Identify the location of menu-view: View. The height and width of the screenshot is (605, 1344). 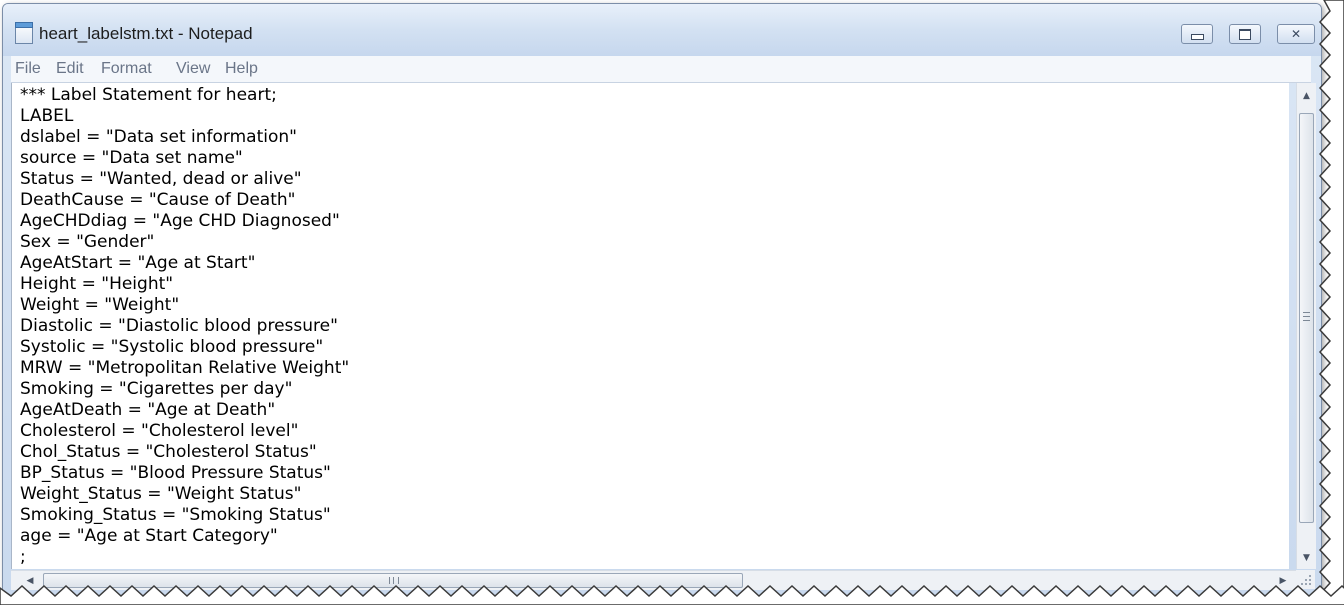
(193, 69).